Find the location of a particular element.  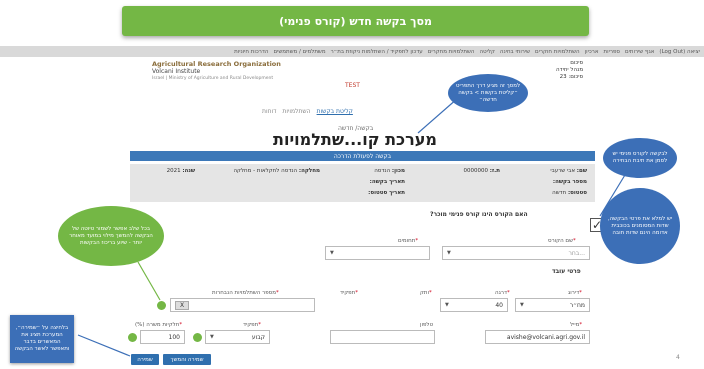

phone-field is located at coordinates (382, 337).